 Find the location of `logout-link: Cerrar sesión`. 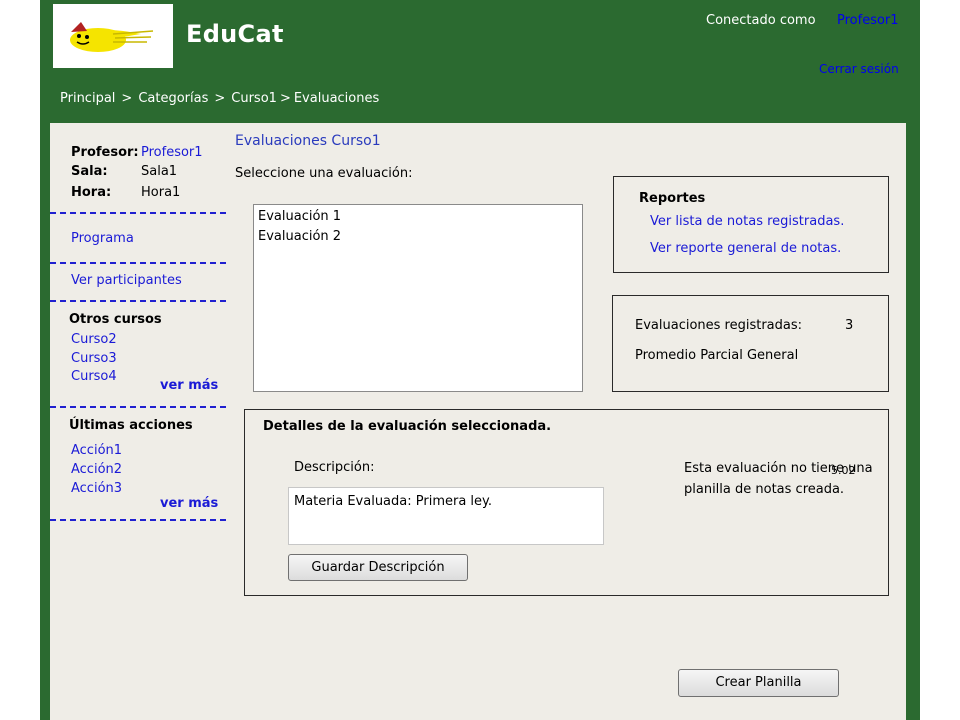

logout-link: Cerrar sesión is located at coordinates (859, 69).